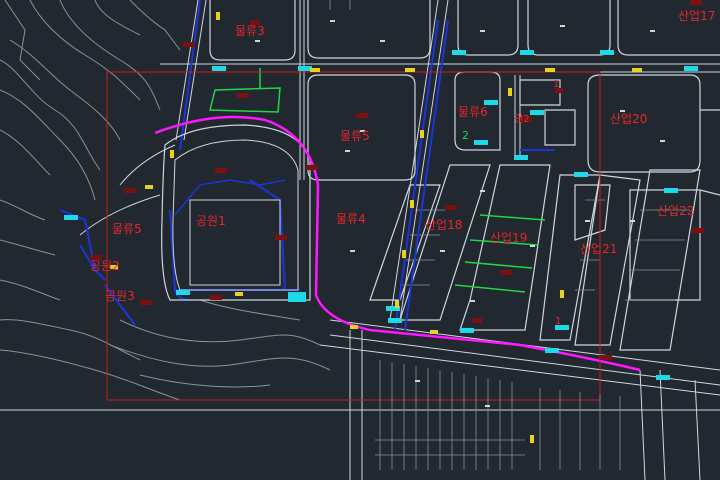 This screenshot has height=480, width=720. I want to click on label-sanup21: 산업21, so click(599, 249).